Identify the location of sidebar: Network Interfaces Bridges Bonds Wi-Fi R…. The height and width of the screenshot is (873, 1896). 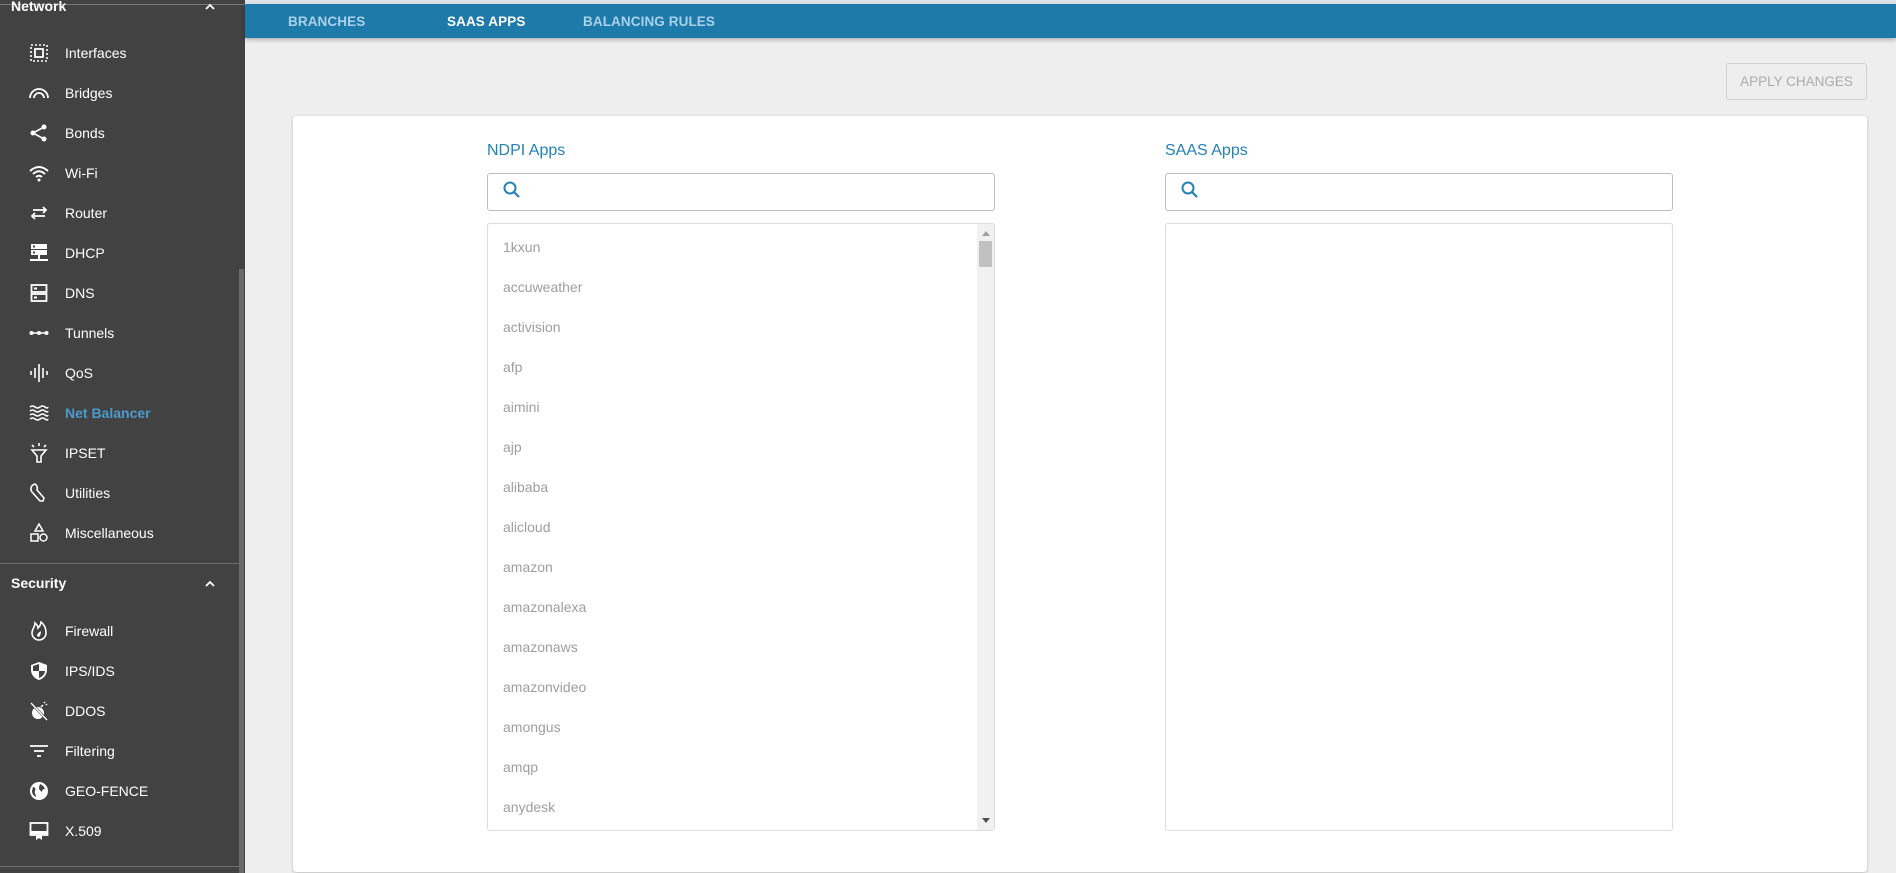
(122, 436).